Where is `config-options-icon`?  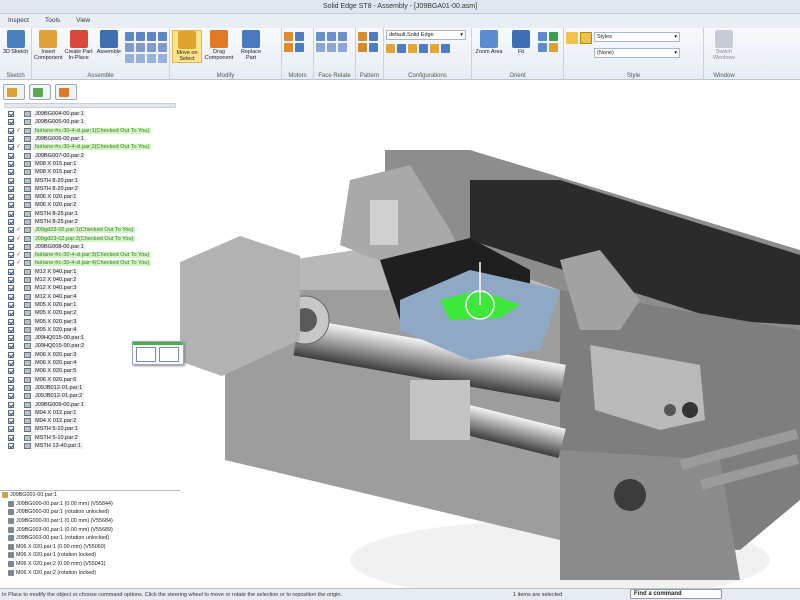 config-options-icon is located at coordinates (423, 48).